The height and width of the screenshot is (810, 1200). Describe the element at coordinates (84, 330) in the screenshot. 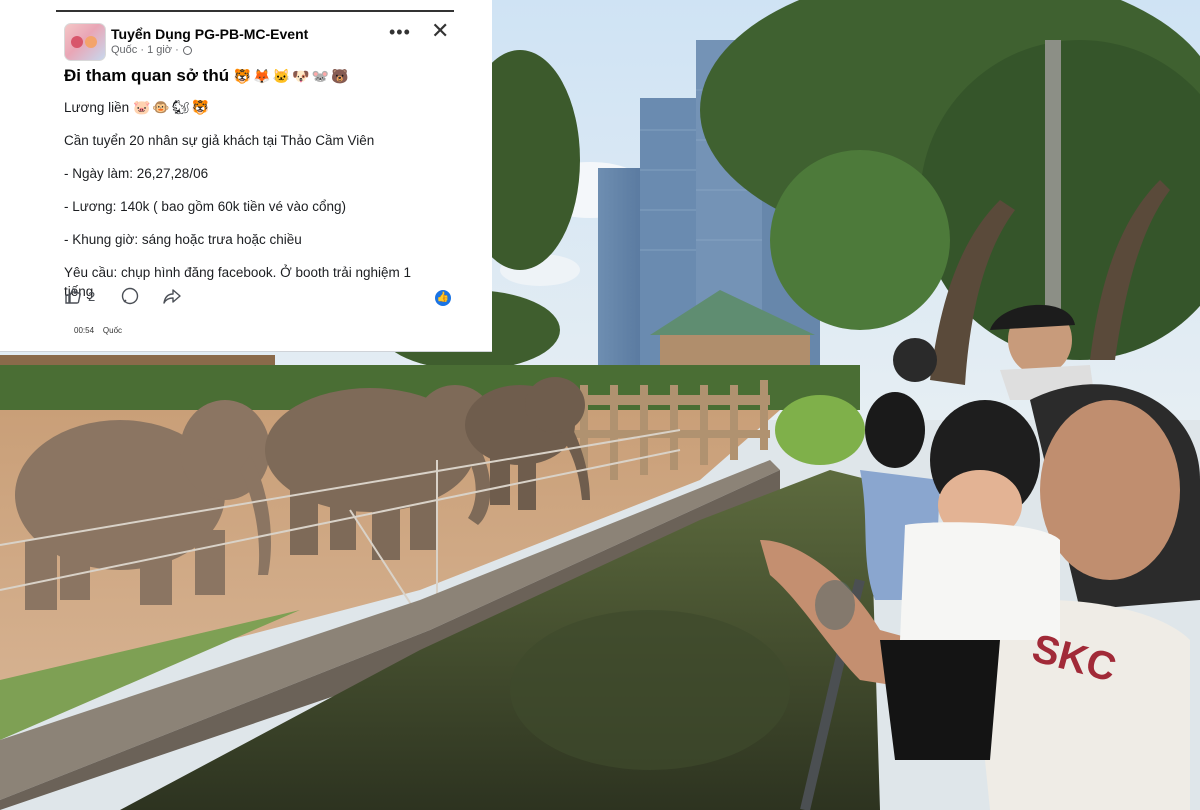

I see `bottom-time: 00:54` at that location.